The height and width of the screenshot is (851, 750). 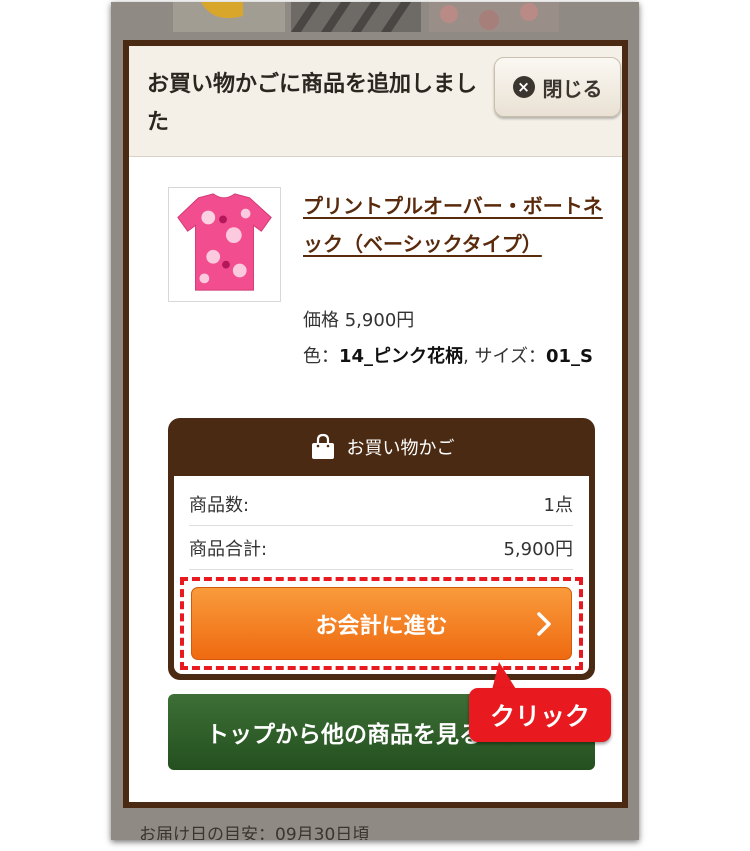 I want to click on cart-body: 商品数: 1点 商品合計: 5,900円 お会計に進む, so click(x=381, y=575).